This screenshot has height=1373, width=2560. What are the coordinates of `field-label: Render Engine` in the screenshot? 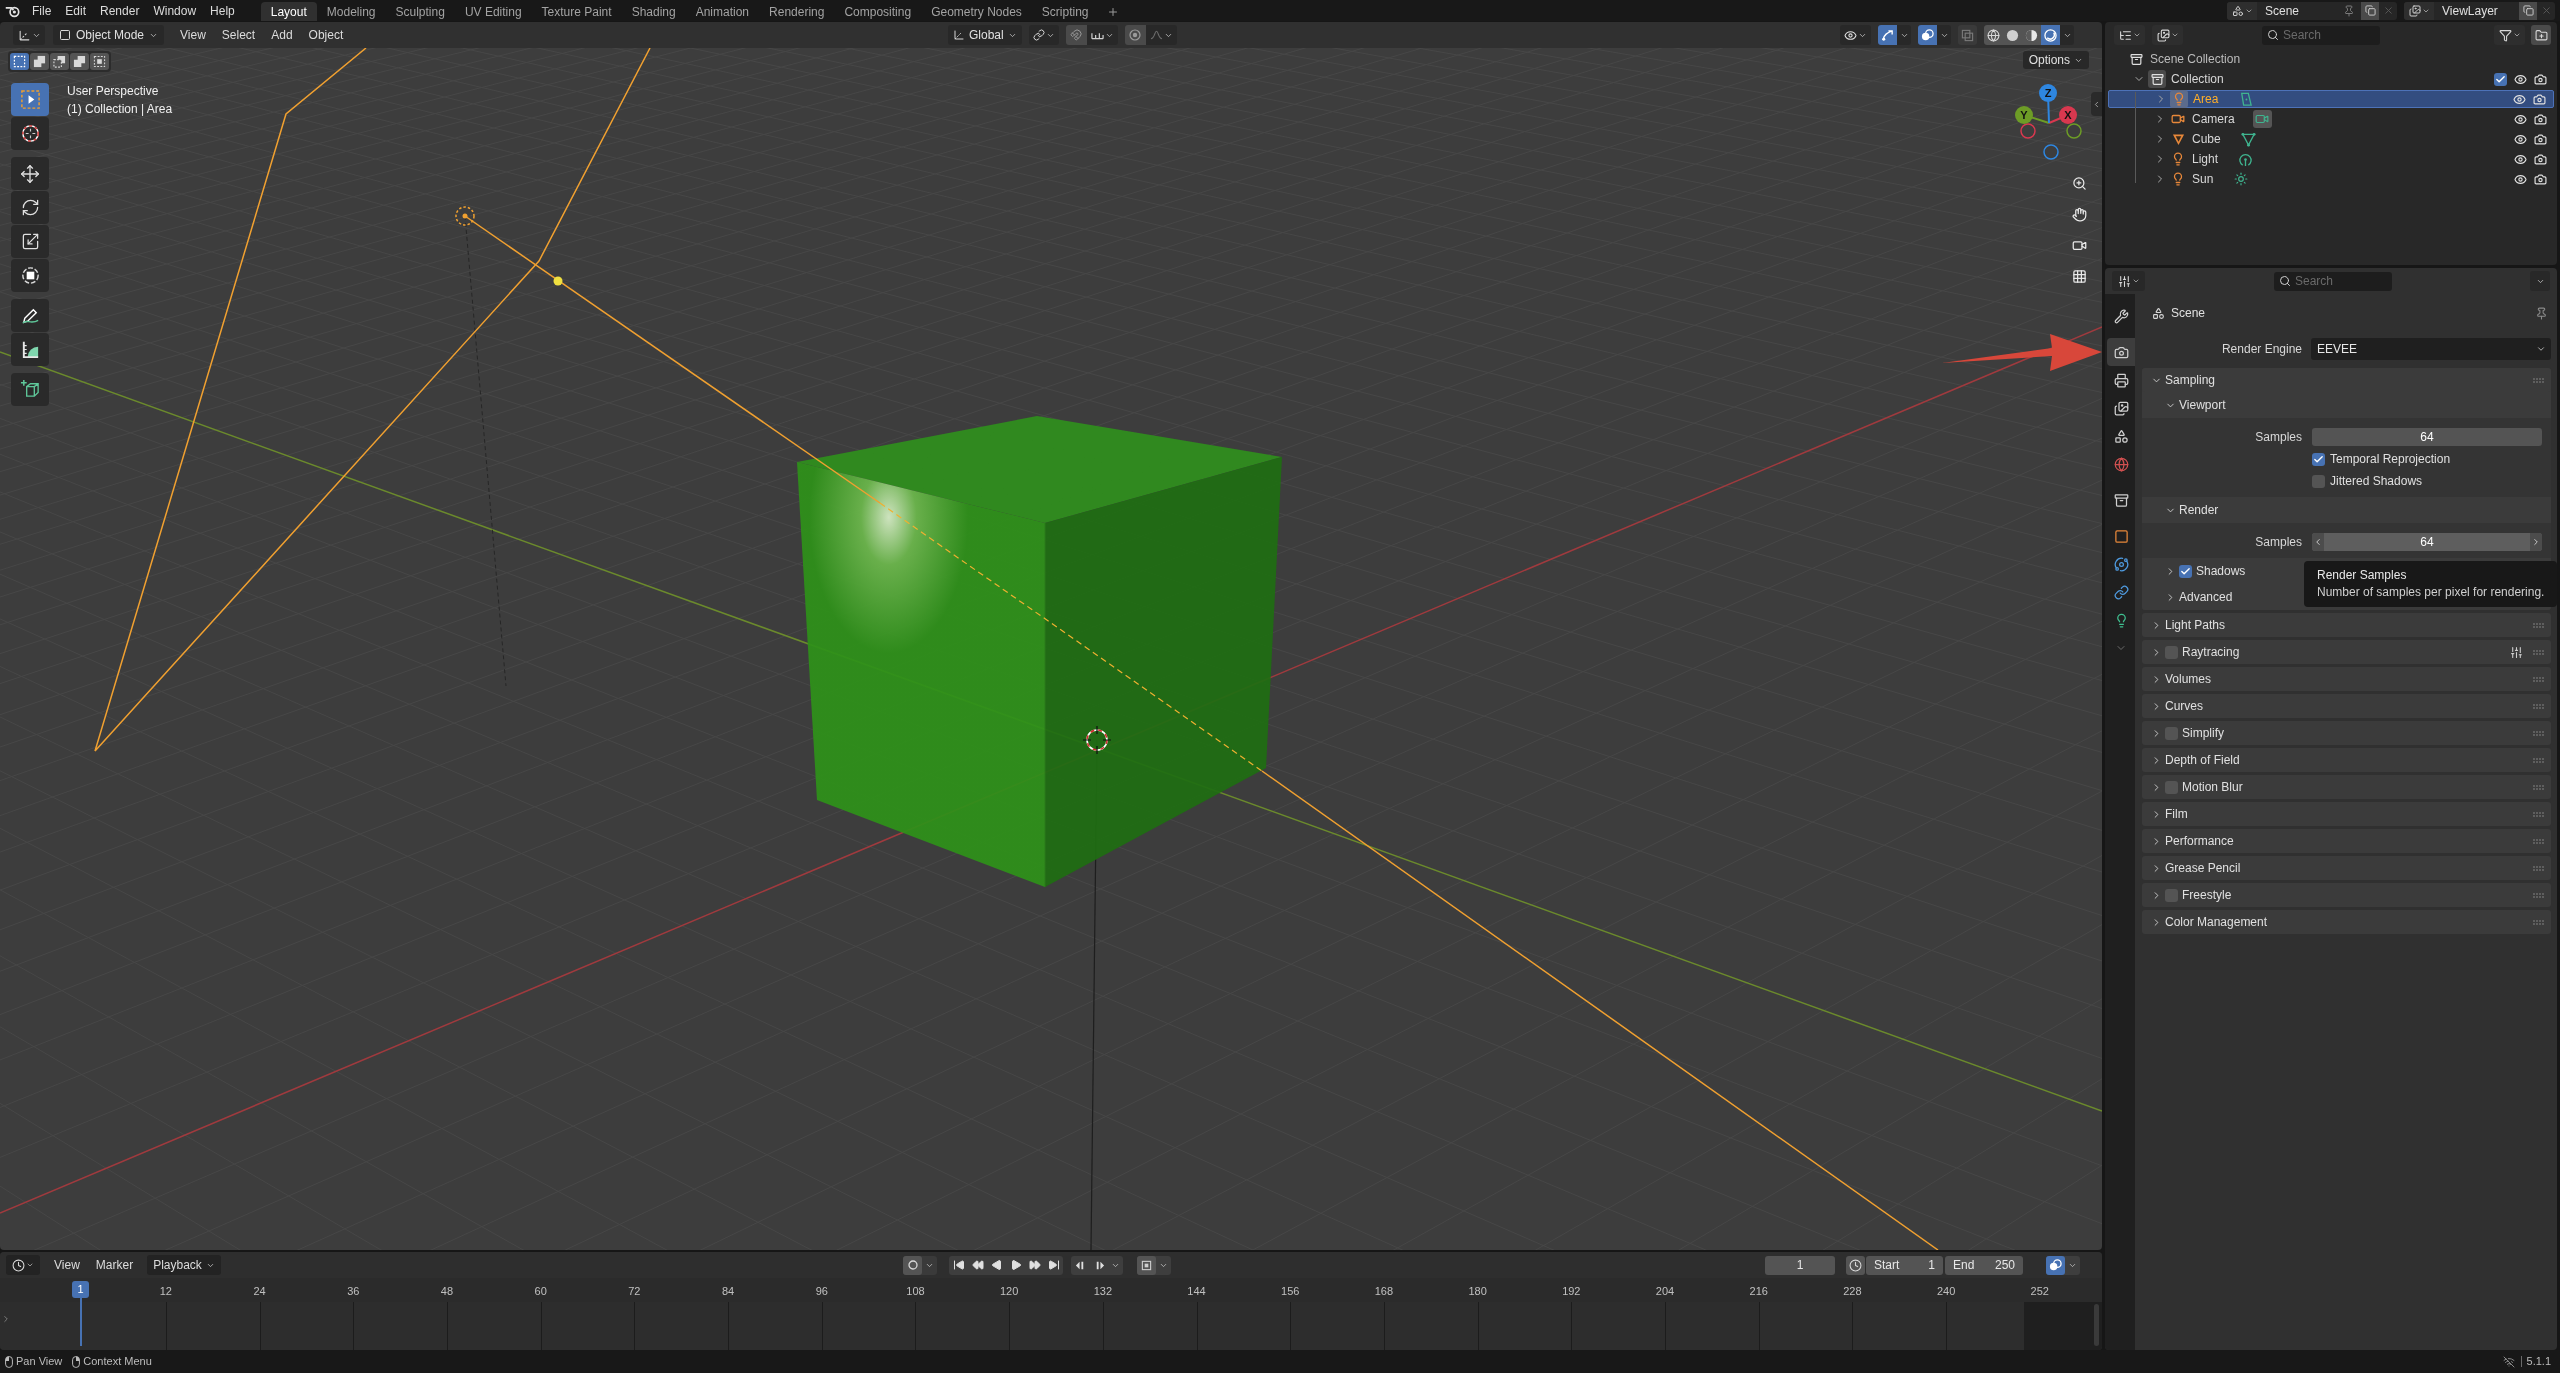 It's located at (2261, 349).